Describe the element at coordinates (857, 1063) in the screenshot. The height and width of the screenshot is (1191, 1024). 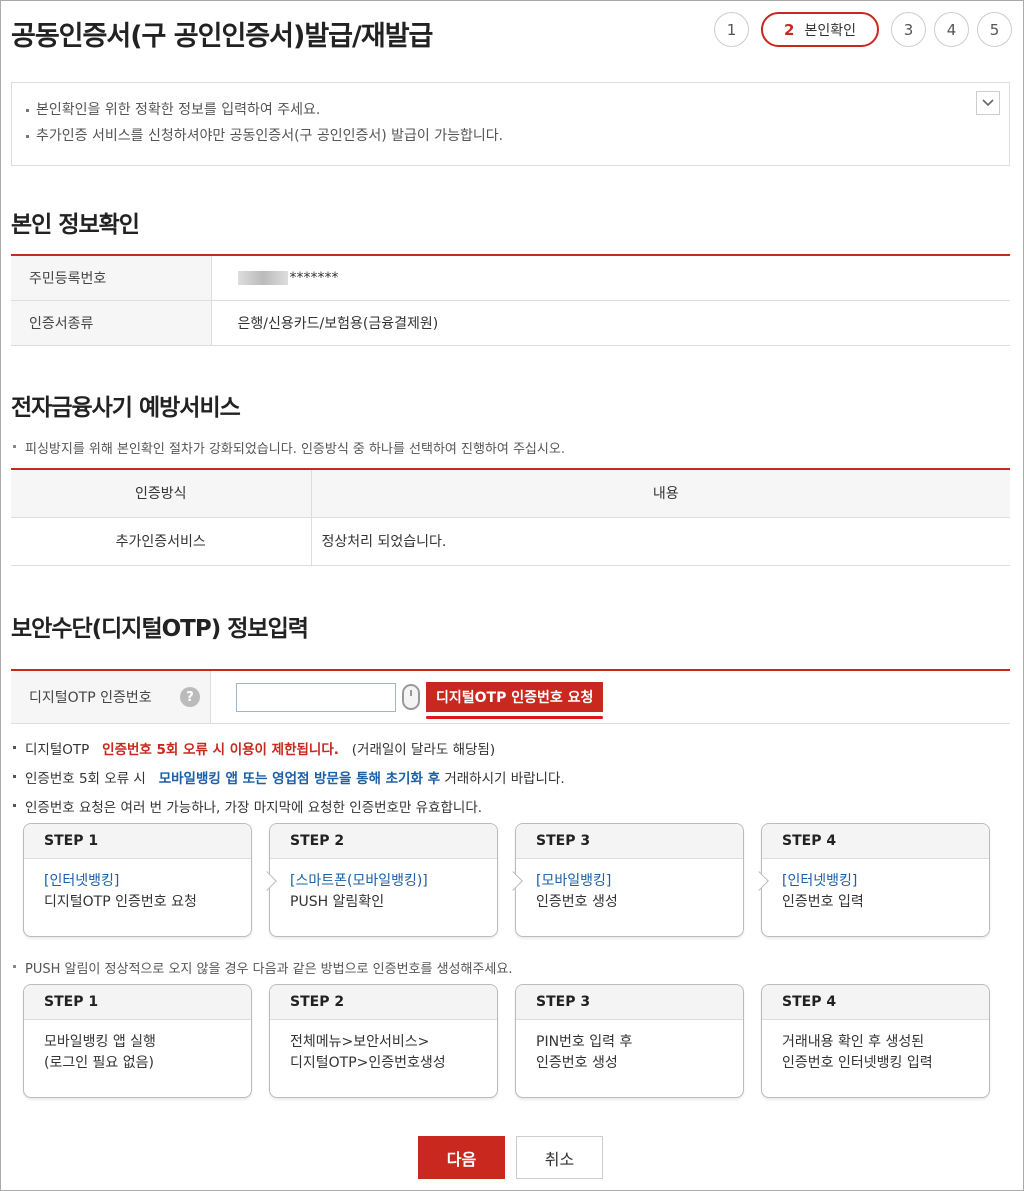
I see `flow-step-text: 인증번호 인터넷뱅킹 입력` at that location.